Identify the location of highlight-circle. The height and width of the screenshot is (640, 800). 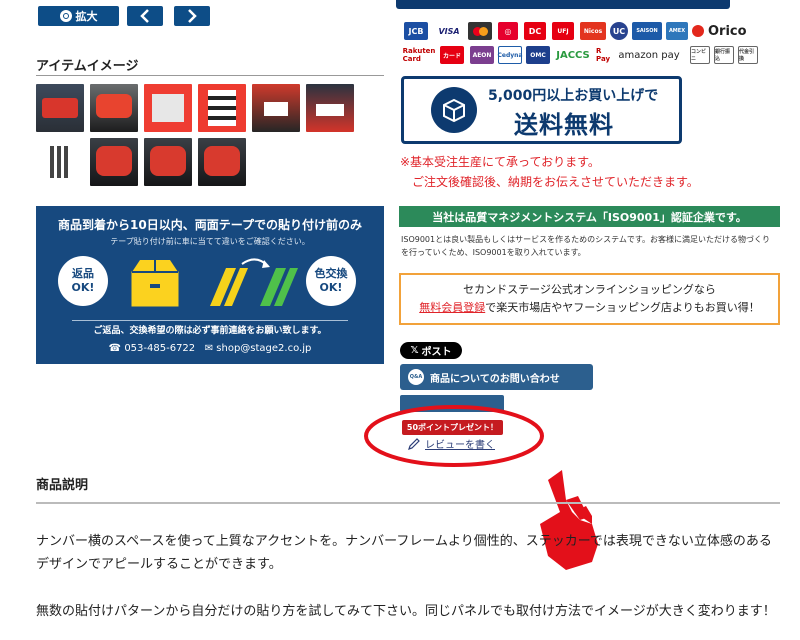
(454, 436).